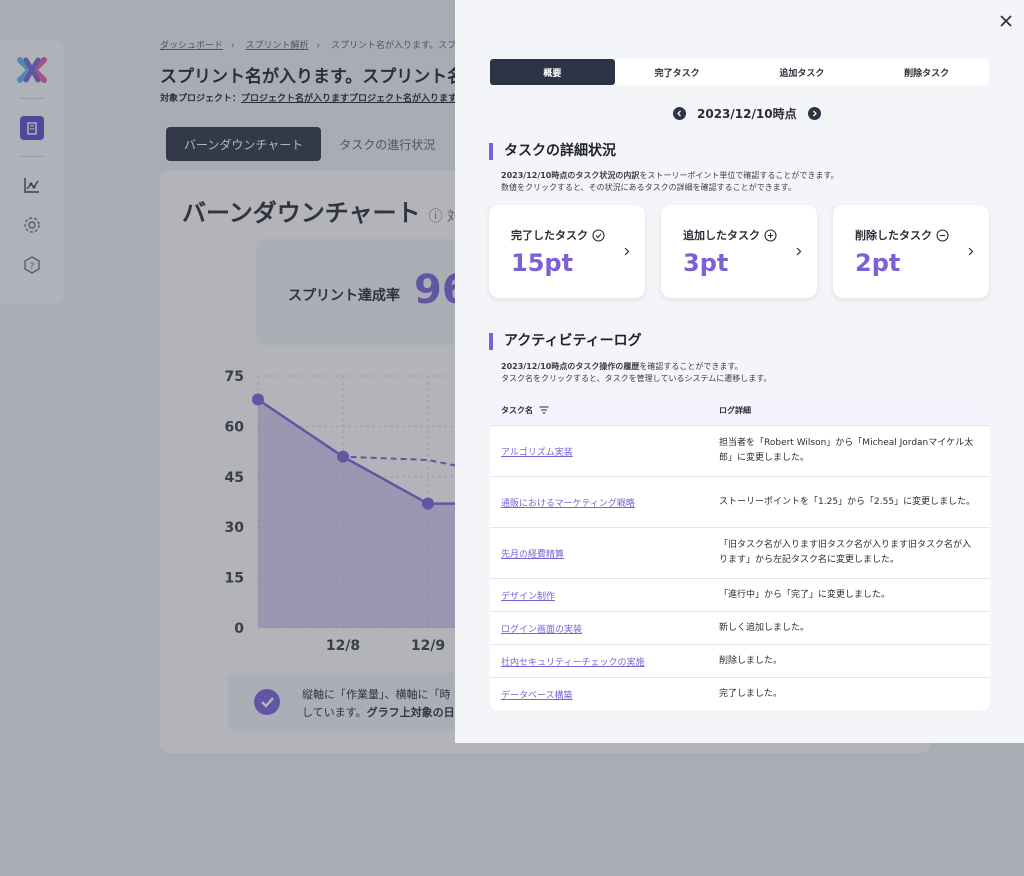 The width and height of the screenshot is (1024, 876). I want to click on table-row: デザイン制作 「進行中」から「完了」に変更しました。, so click(740, 594).